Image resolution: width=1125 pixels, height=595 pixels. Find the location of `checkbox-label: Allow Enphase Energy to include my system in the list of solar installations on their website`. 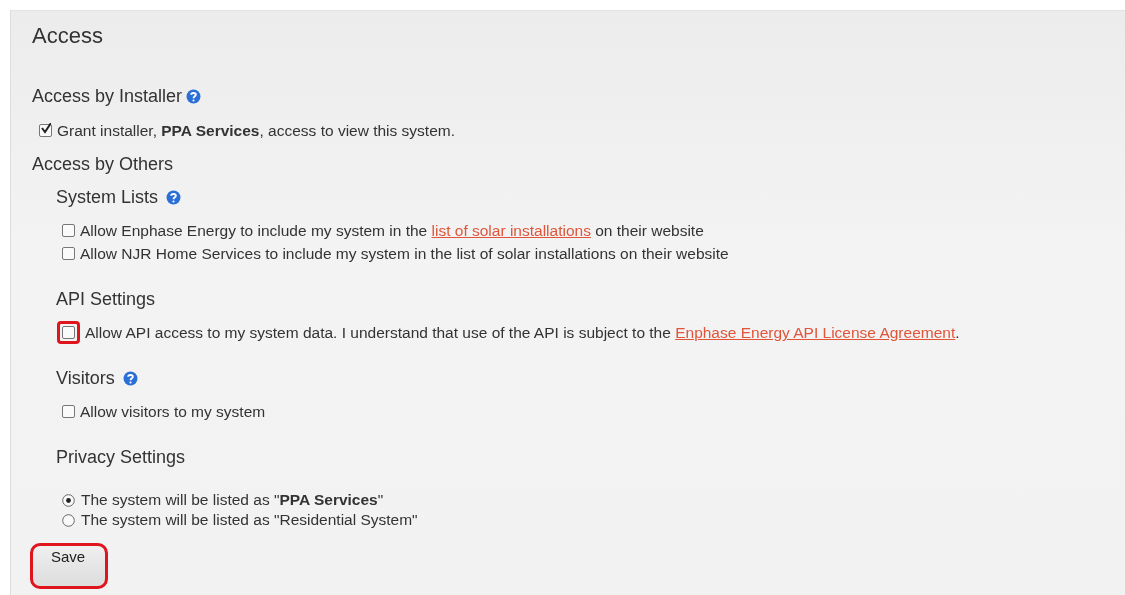

checkbox-label: Allow Enphase Energy to include my system in the list of solar installations on their website is located at coordinates (392, 231).